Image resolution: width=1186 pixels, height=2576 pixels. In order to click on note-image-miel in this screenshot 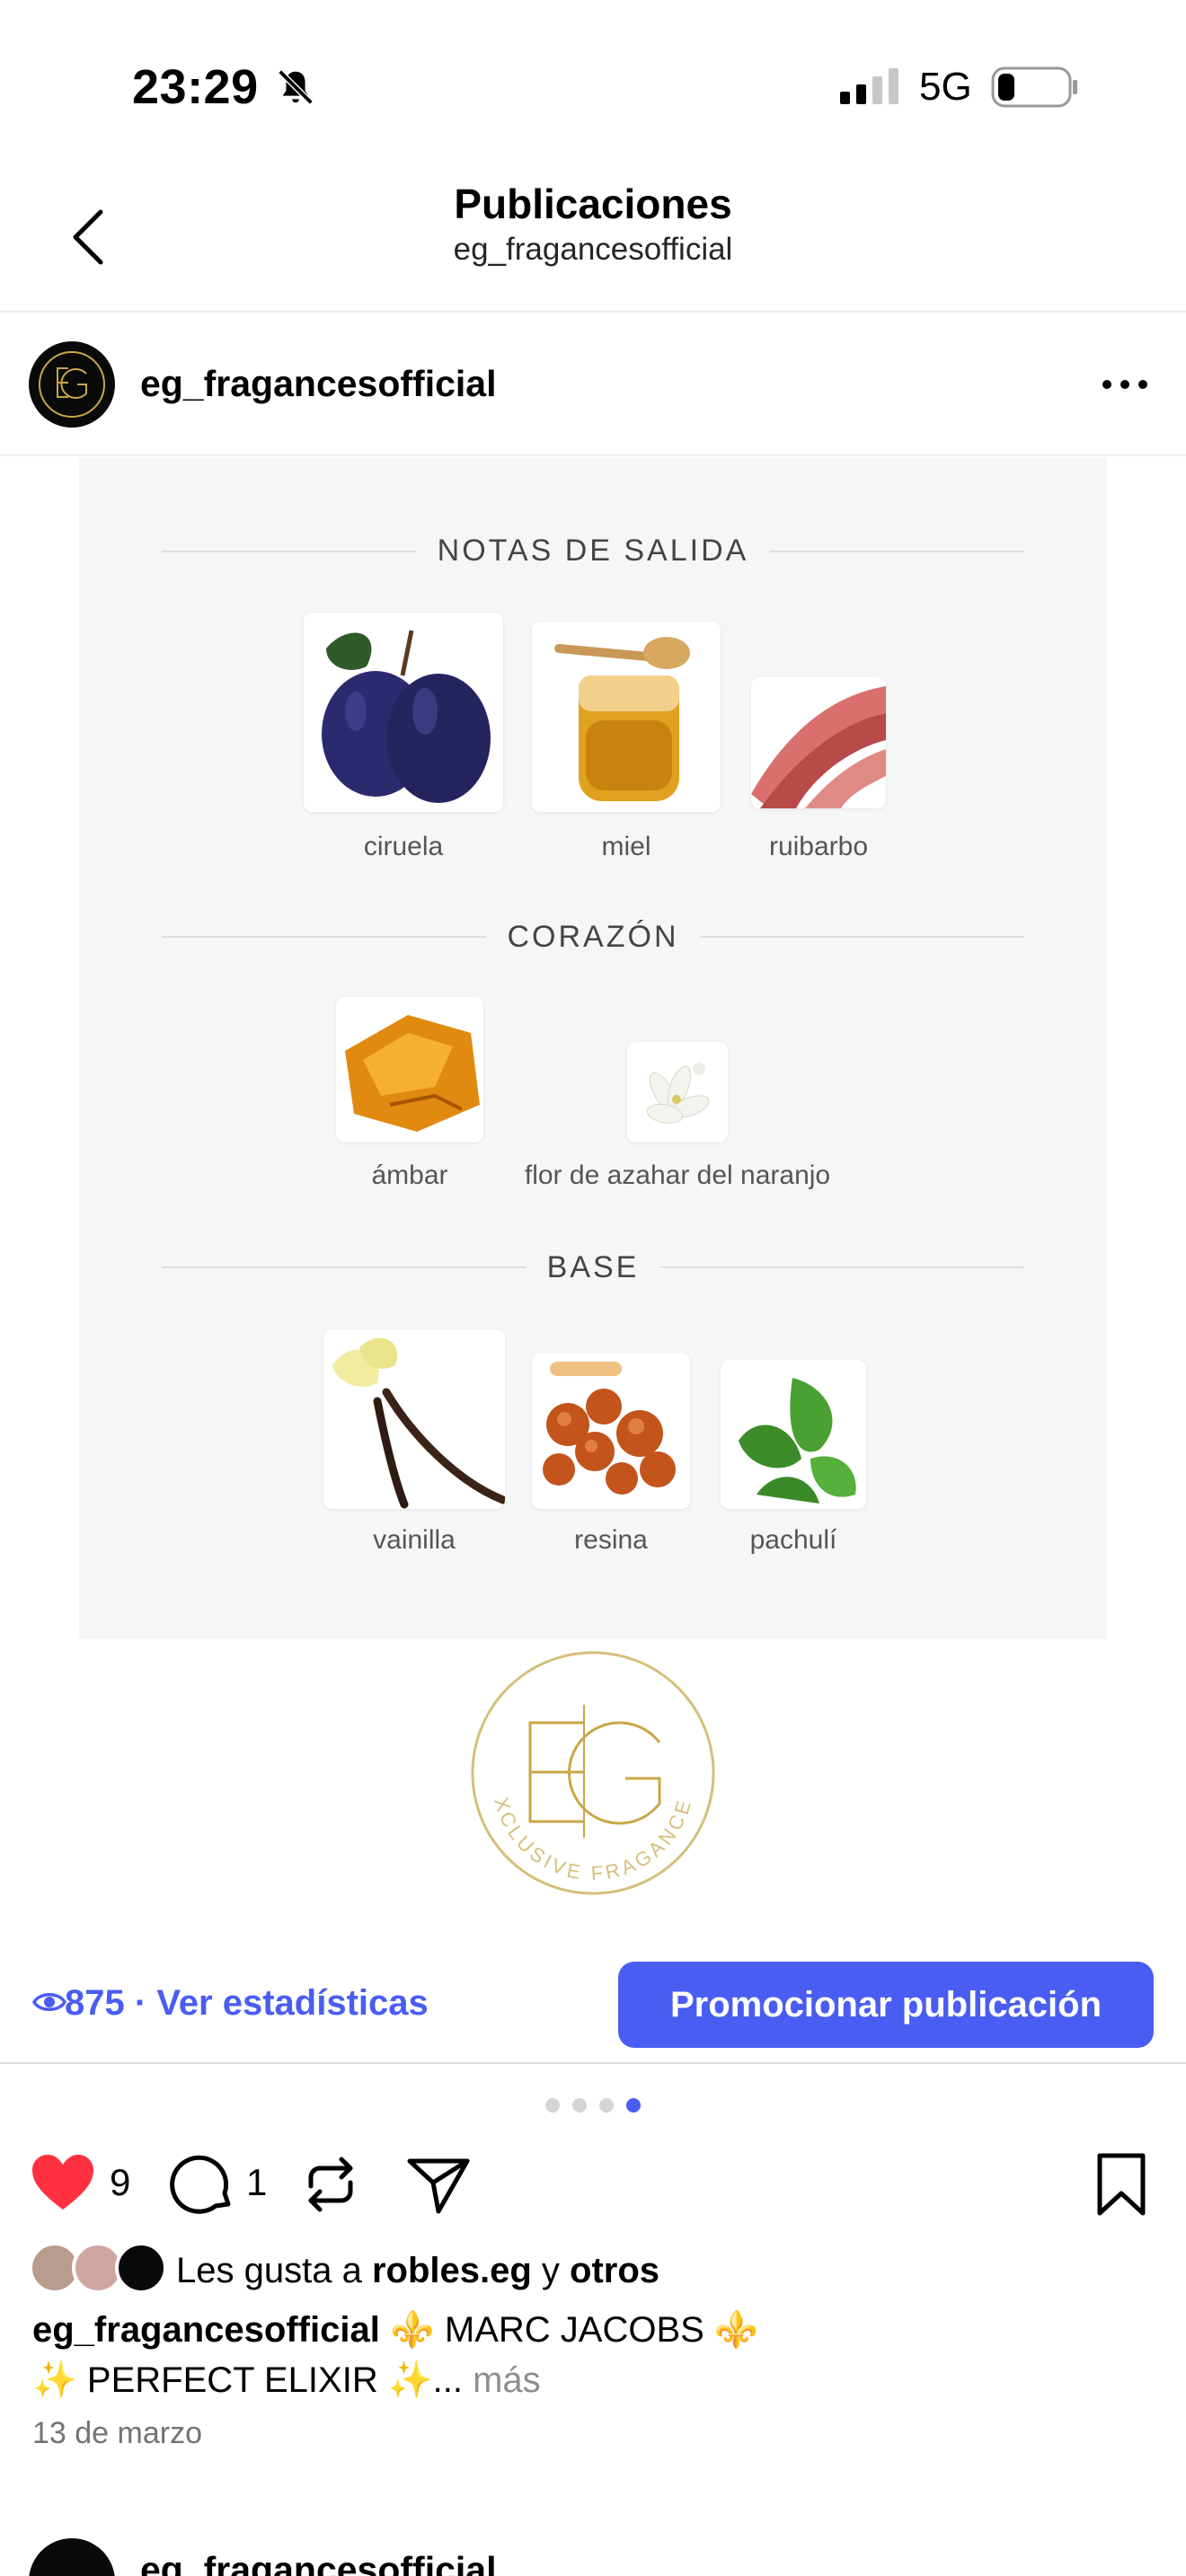, I will do `click(626, 717)`.